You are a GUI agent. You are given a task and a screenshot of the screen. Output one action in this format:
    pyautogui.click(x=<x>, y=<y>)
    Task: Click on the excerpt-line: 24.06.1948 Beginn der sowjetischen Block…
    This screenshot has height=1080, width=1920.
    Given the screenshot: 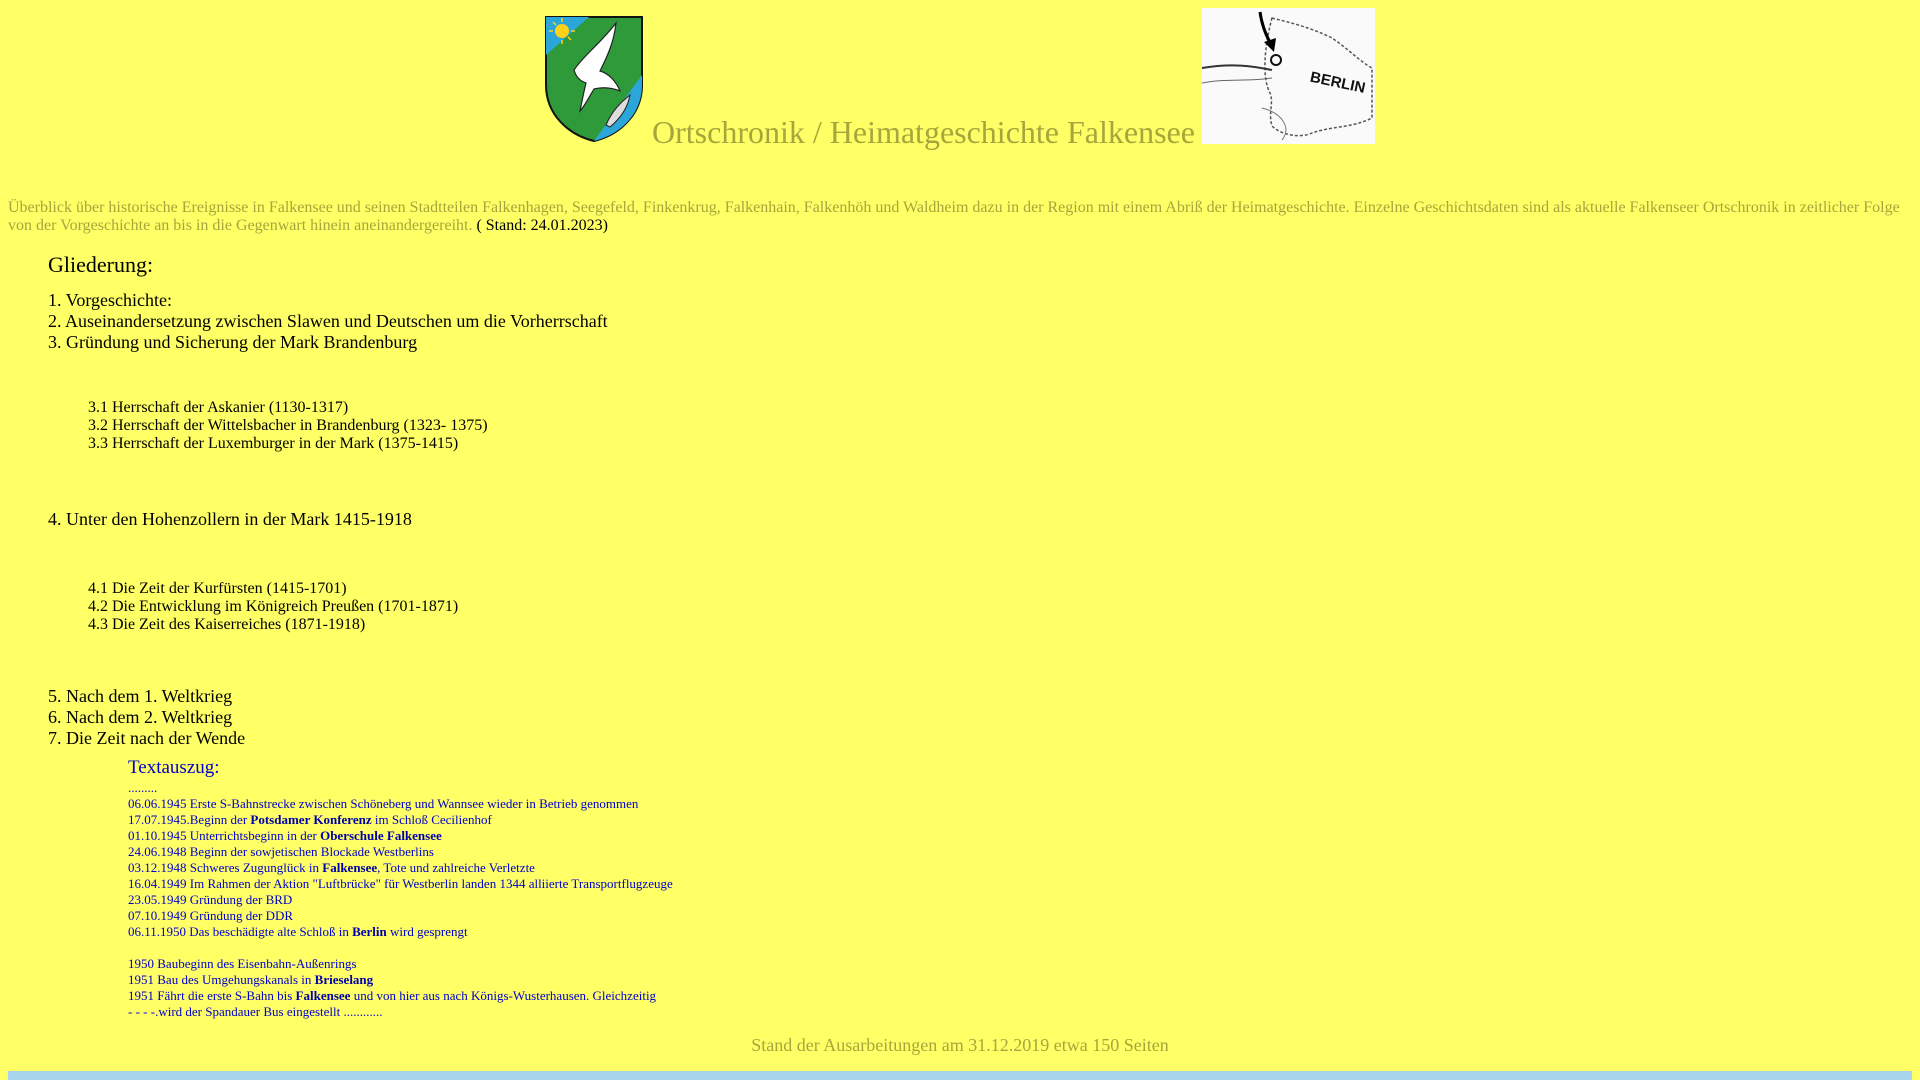 What is the action you would take?
    pyautogui.click(x=578, y=852)
    